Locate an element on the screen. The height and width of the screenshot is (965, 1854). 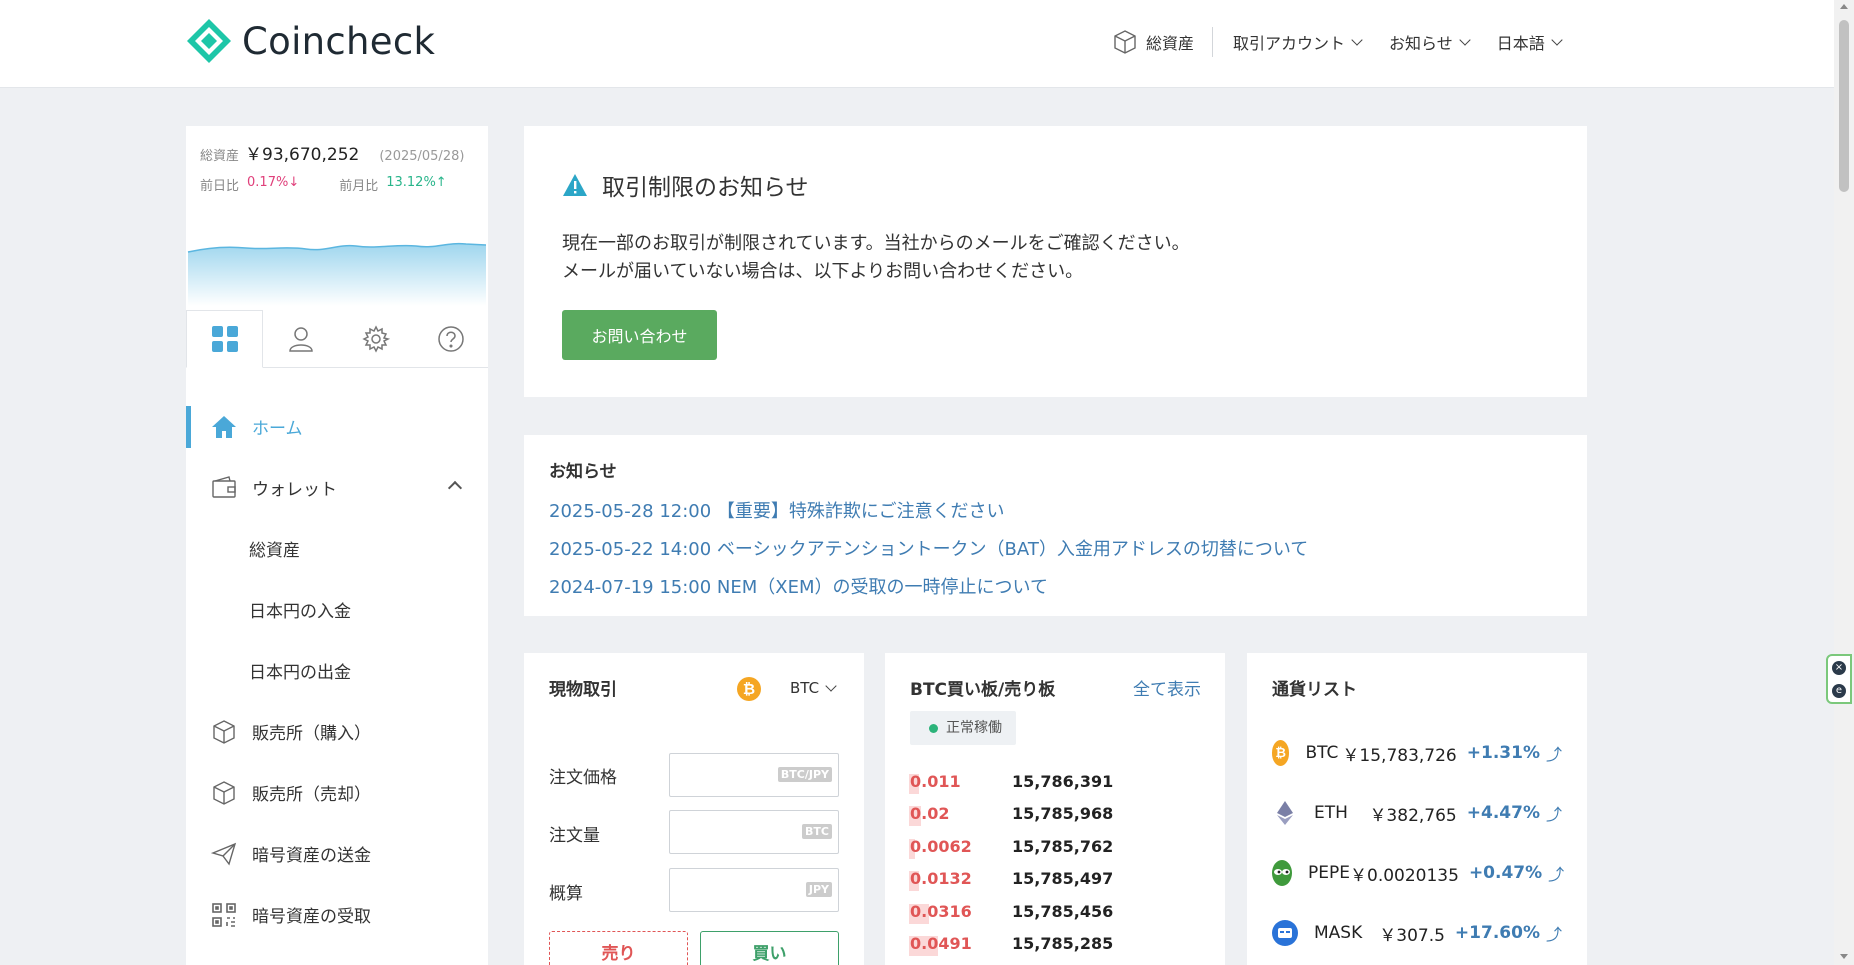
gear-icon is located at coordinates (375, 338).